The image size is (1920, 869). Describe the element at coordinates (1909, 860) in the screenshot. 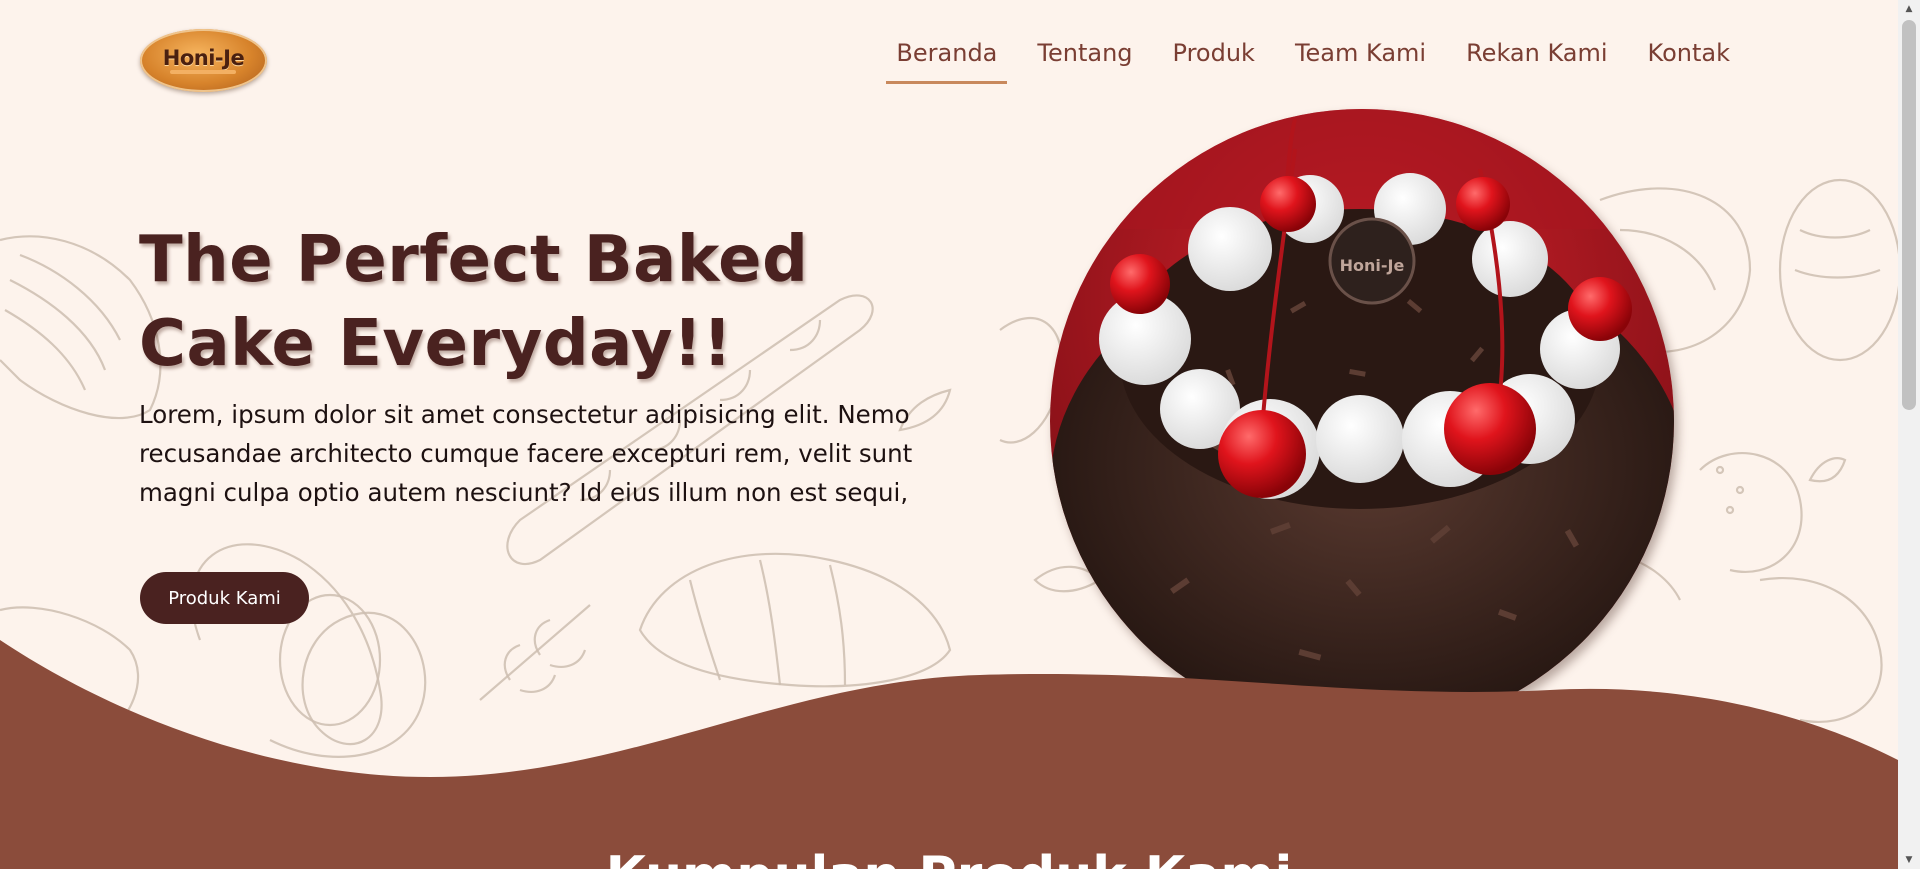

I see `scroll-down-arrow-icon: ▼` at that location.